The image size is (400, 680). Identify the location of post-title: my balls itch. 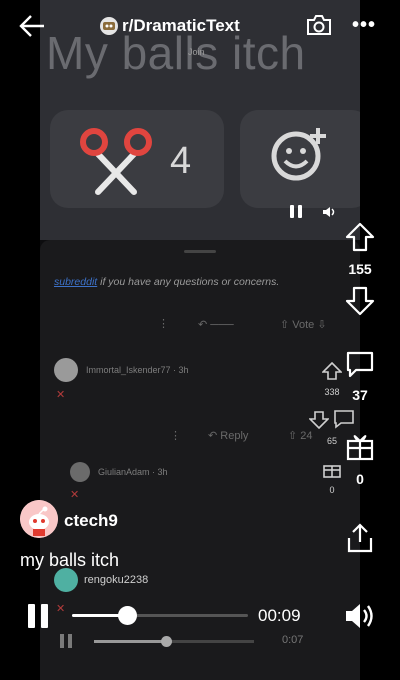
(70, 560).